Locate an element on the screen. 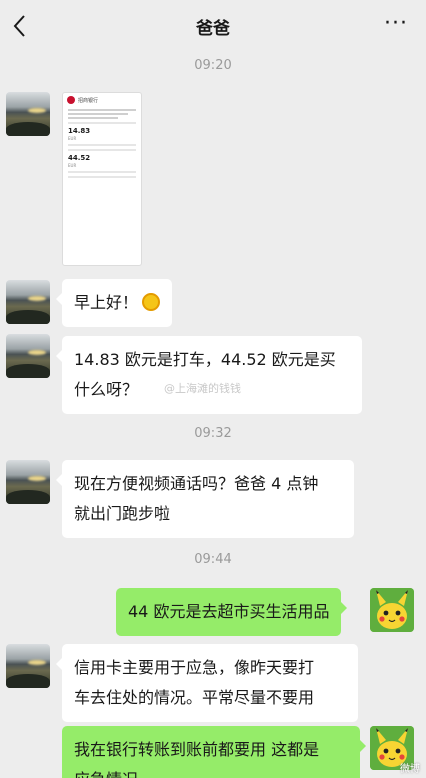 The image size is (426, 778). message-text: 14.83 欧元是打车，44.52 欧元是买 is located at coordinates (205, 359).